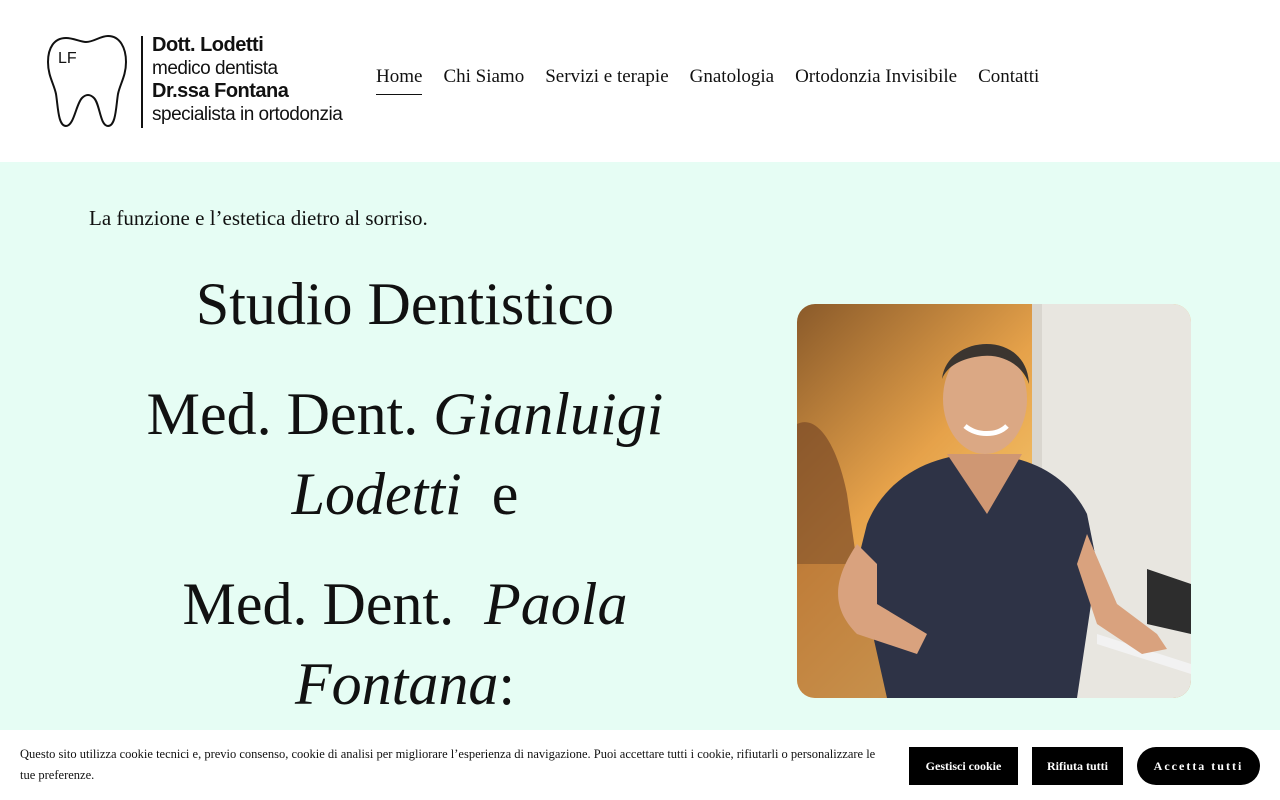 The width and height of the screenshot is (1280, 800). I want to click on name-connector: e, so click(505, 494).